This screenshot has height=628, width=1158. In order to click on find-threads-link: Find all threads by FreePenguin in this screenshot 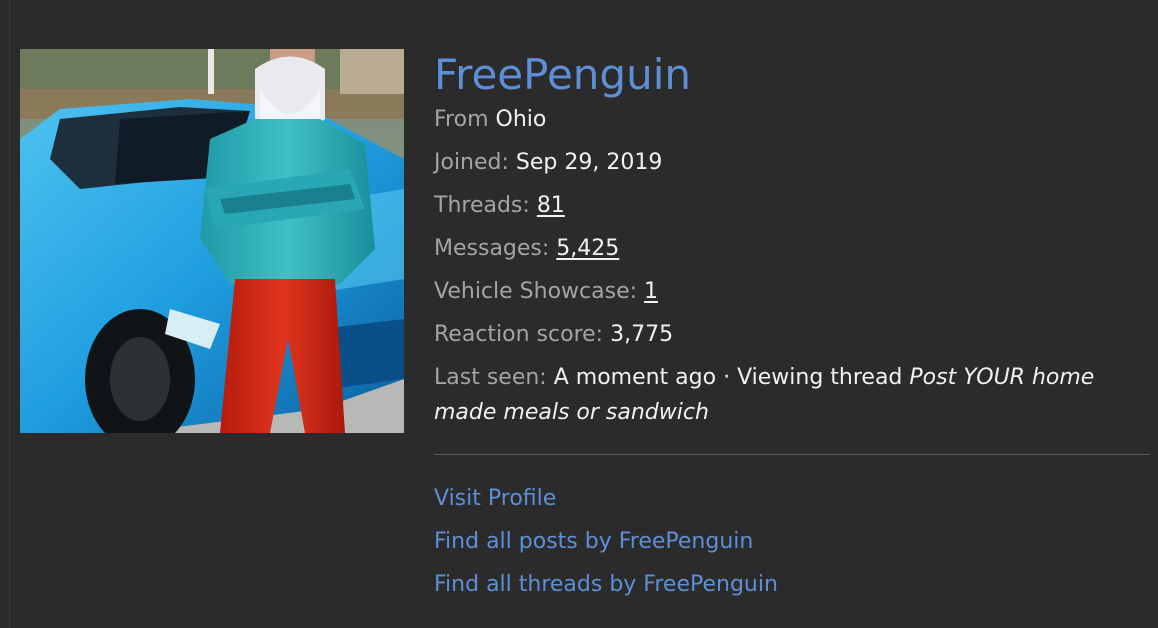, I will do `click(606, 588)`.